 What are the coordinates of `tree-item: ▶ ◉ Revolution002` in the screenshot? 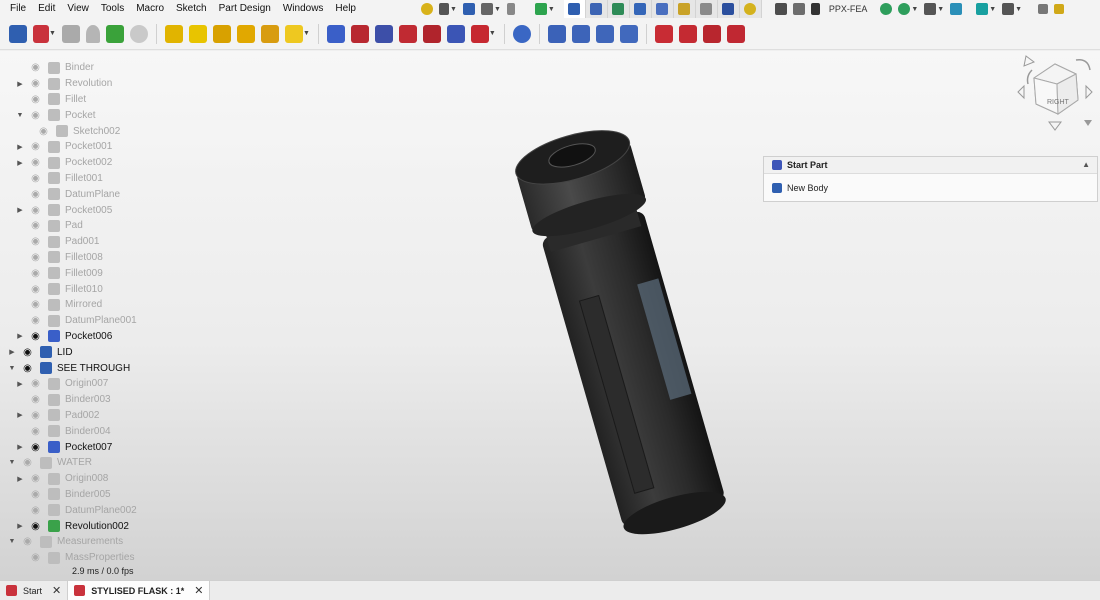 It's located at (150, 526).